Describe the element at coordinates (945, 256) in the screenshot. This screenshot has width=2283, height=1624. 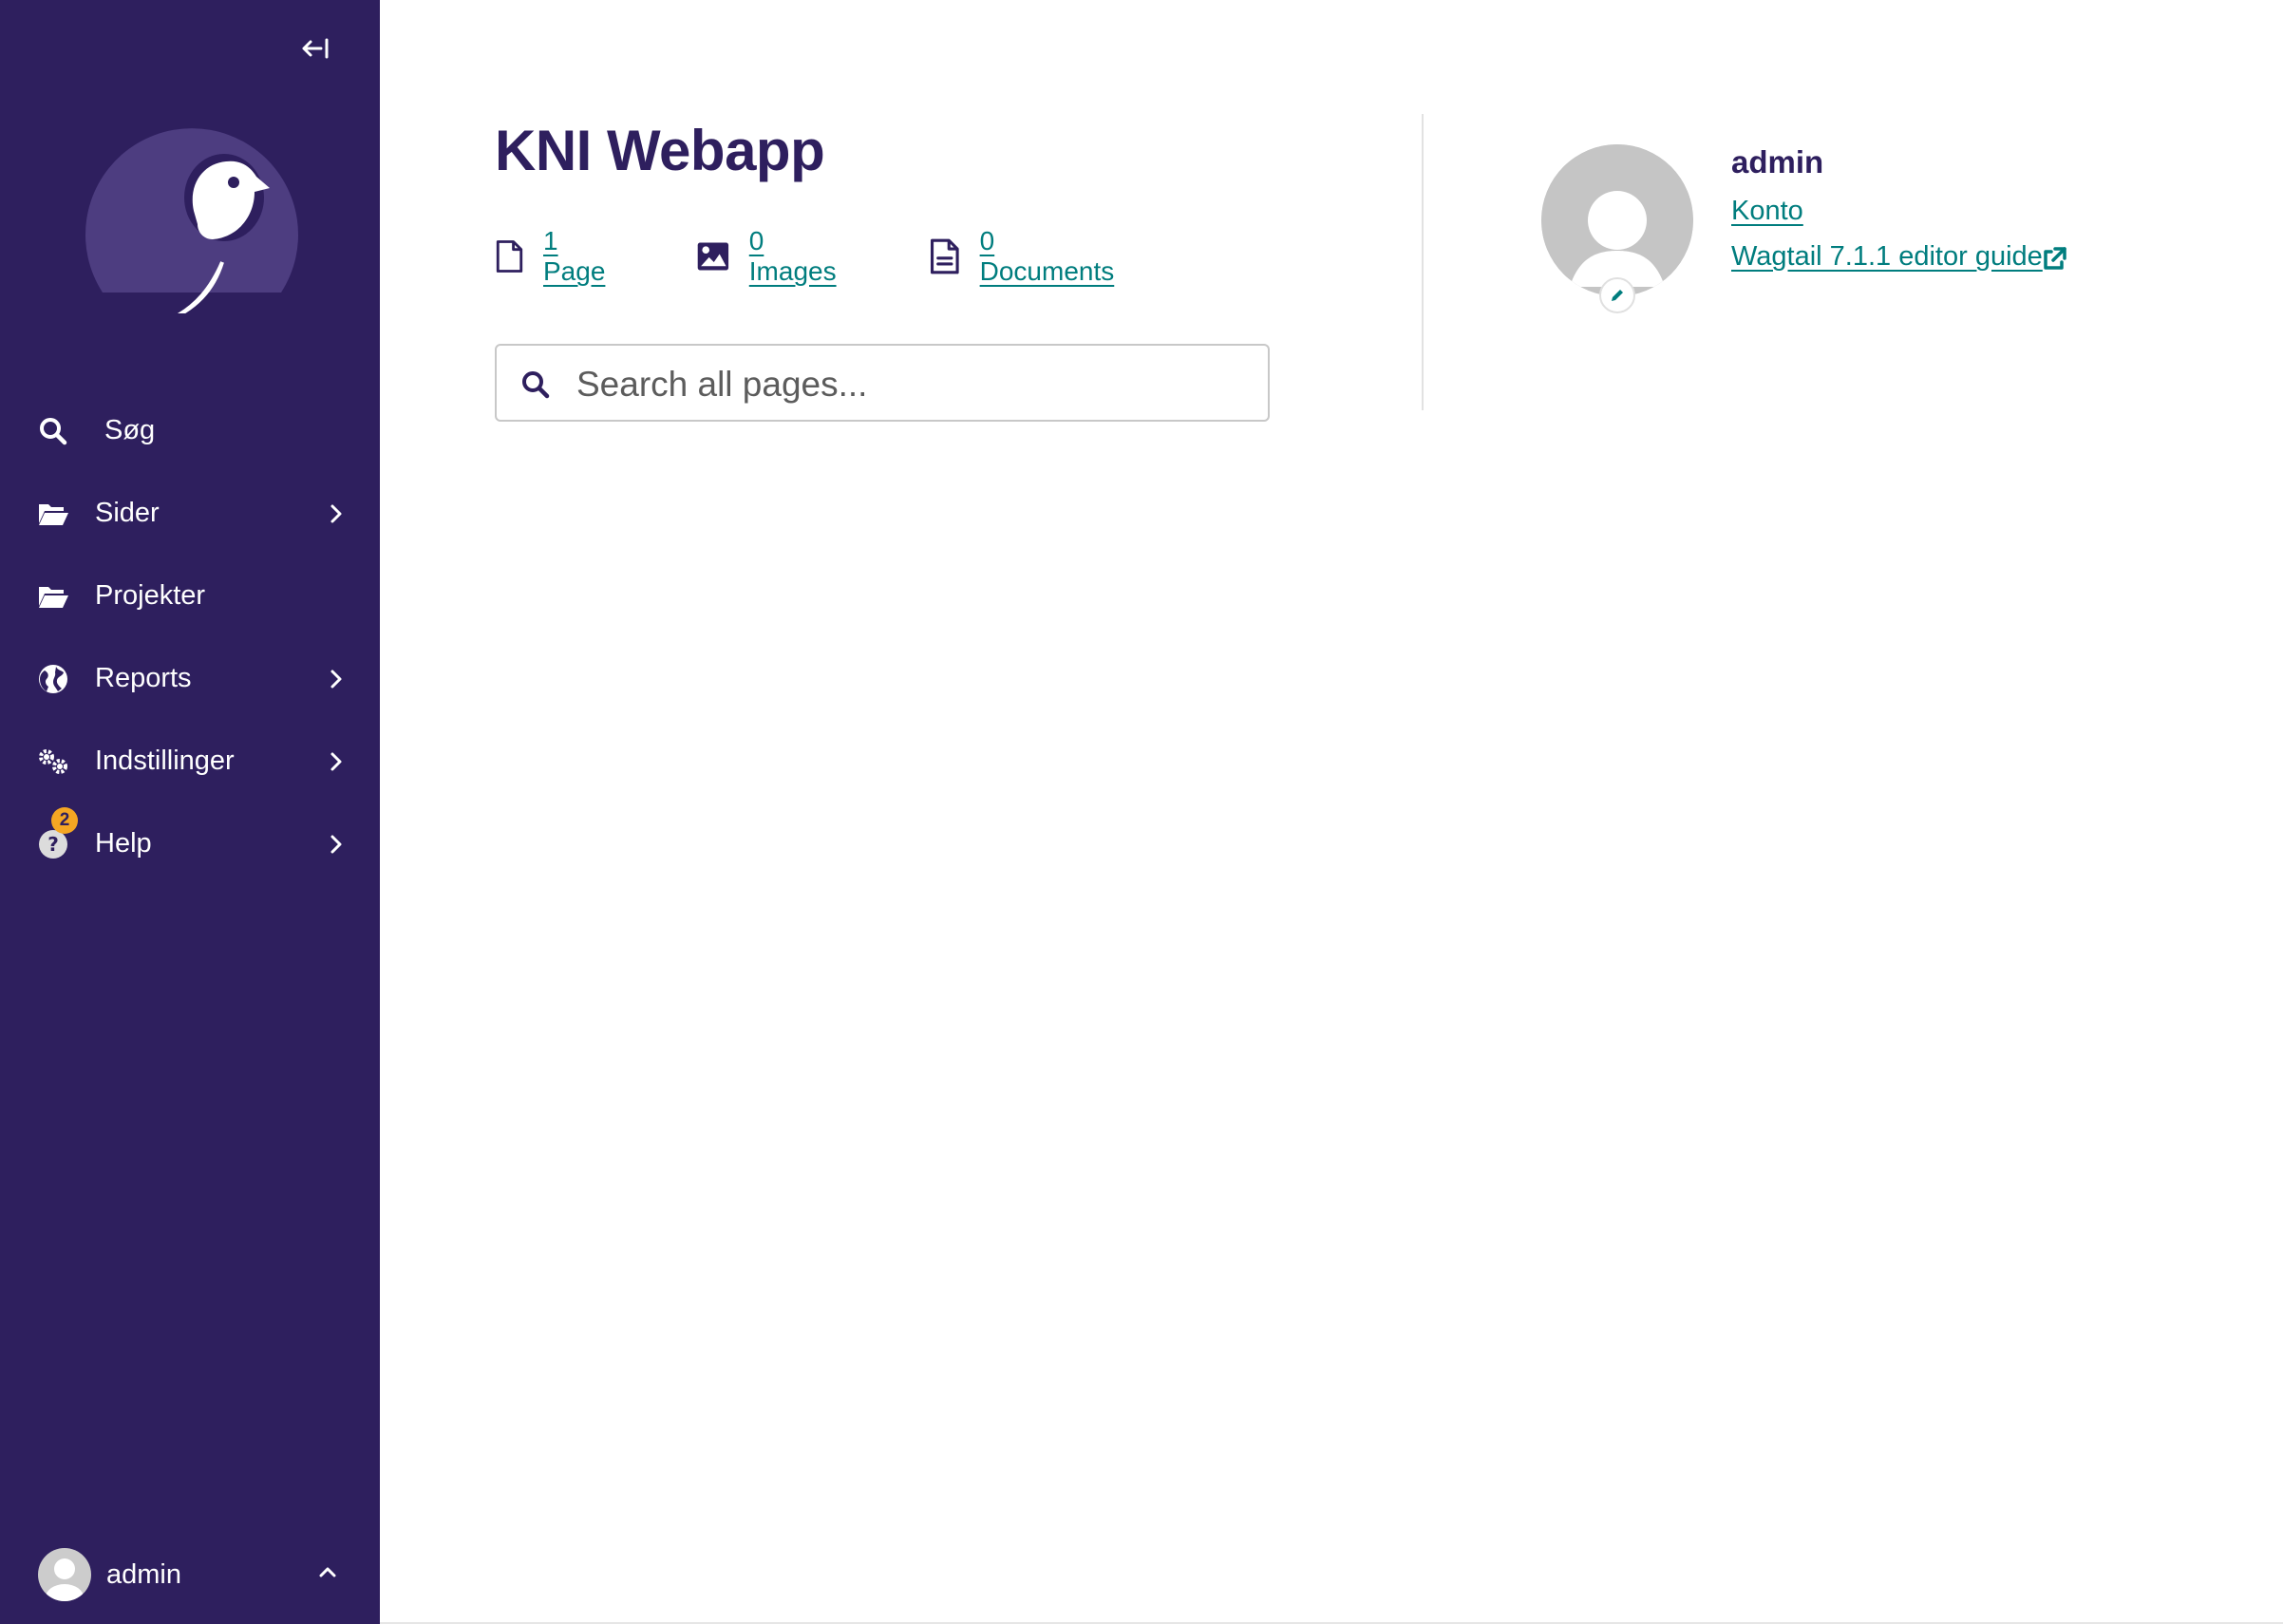
I see `doc-full-icon` at that location.